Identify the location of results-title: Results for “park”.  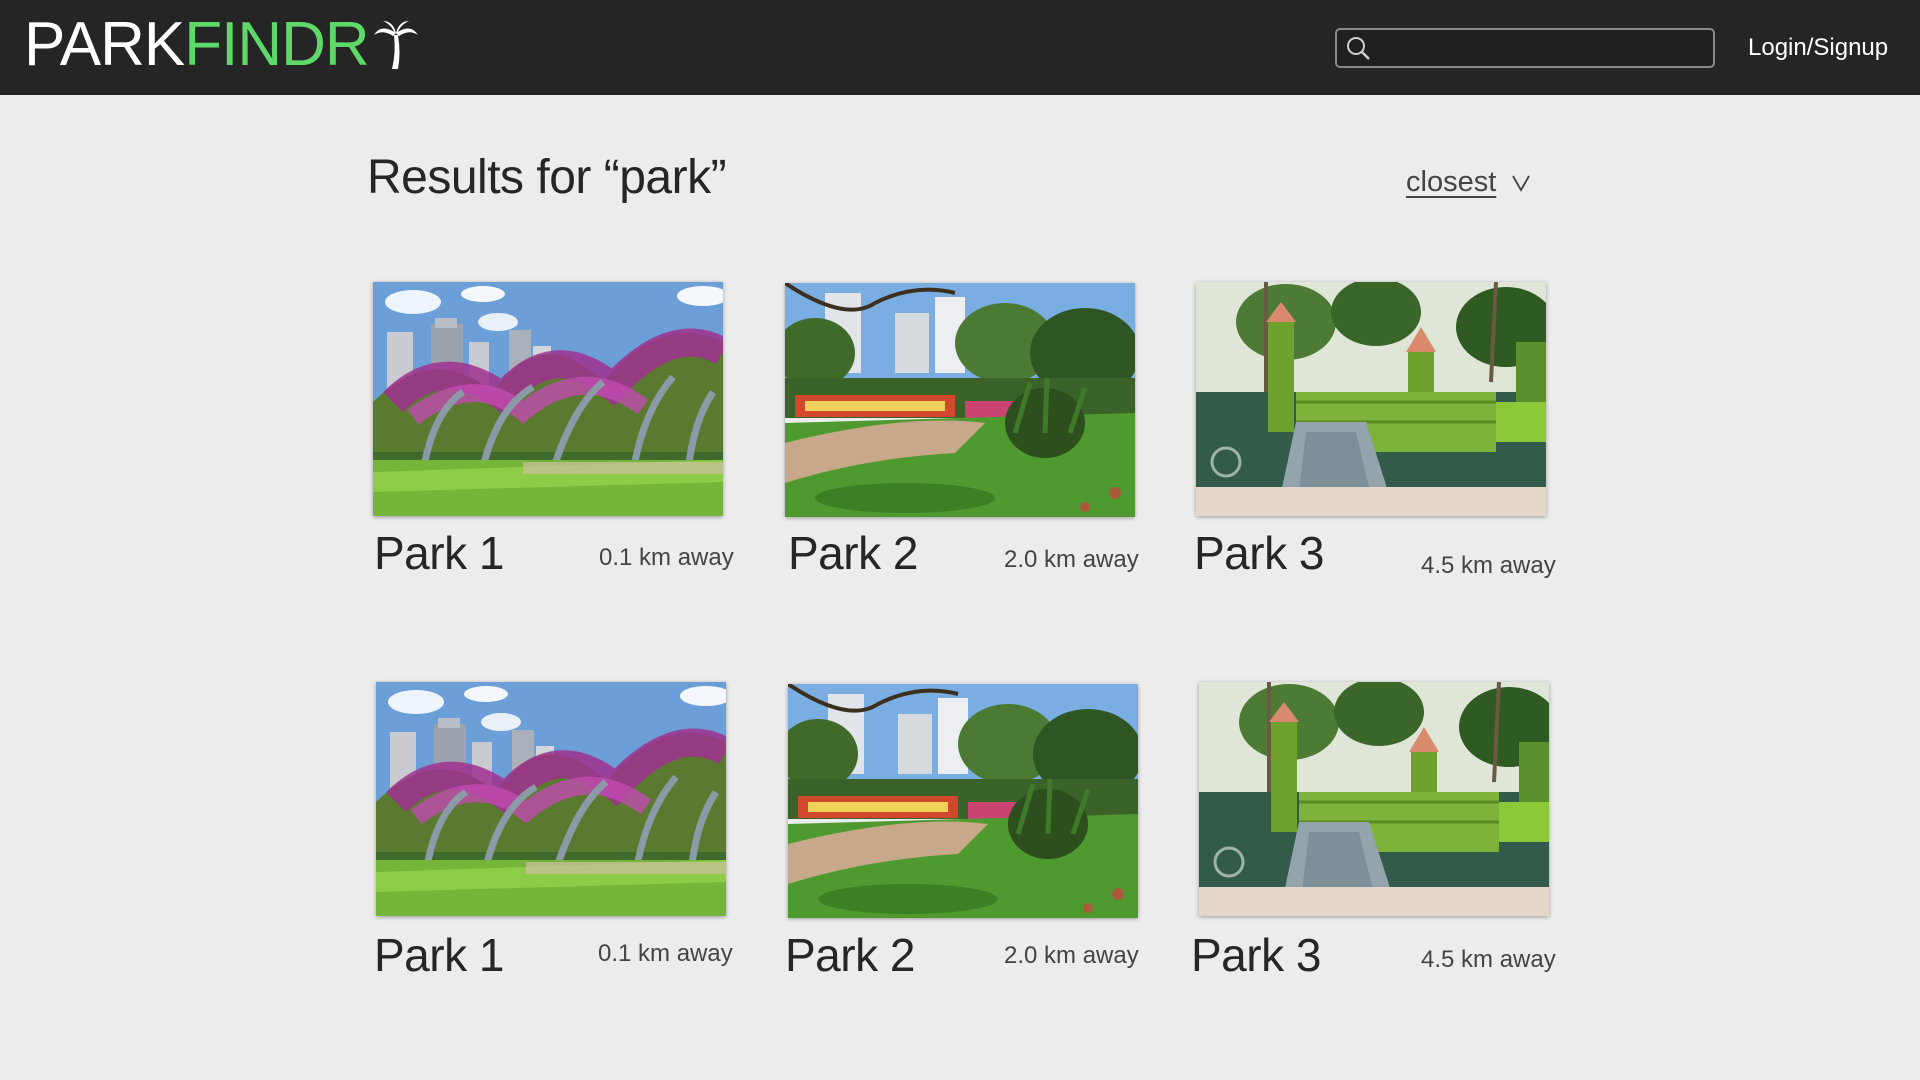
(547, 177).